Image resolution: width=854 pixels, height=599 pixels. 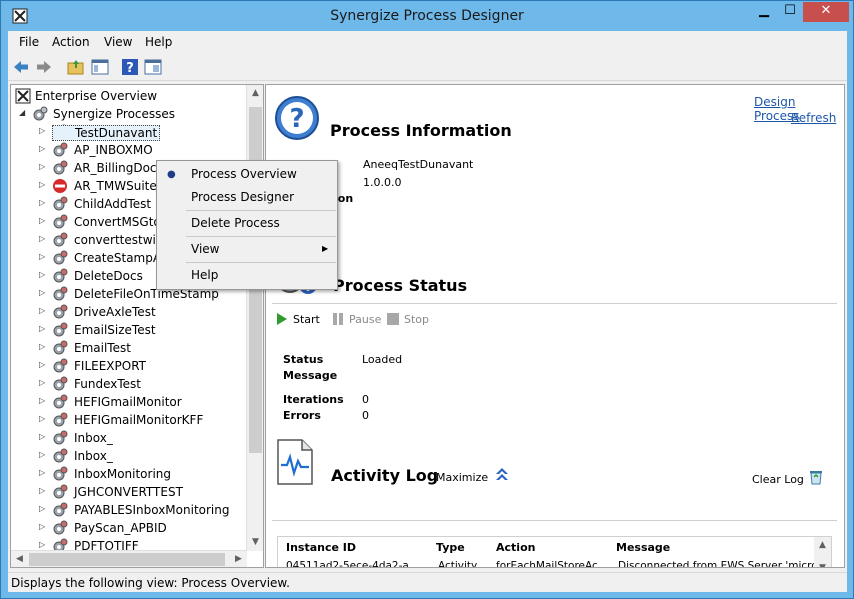 I want to click on menu-file: File, so click(x=29, y=42).